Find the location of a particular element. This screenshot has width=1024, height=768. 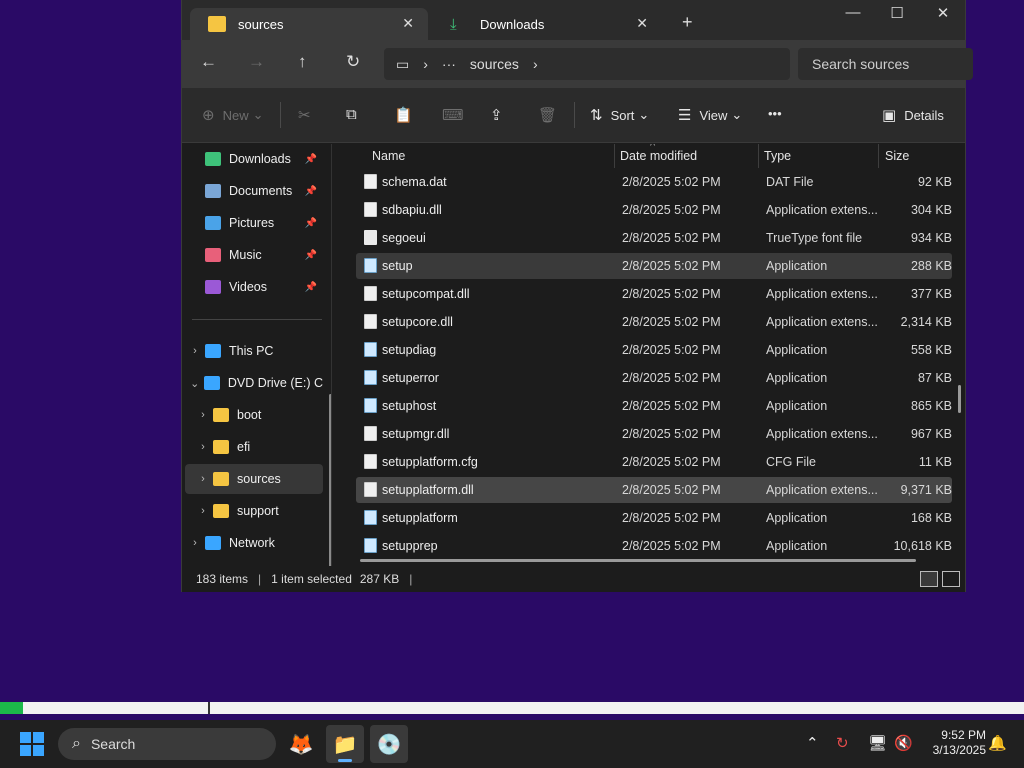

update-icon: ↻ is located at coordinates (842, 743).